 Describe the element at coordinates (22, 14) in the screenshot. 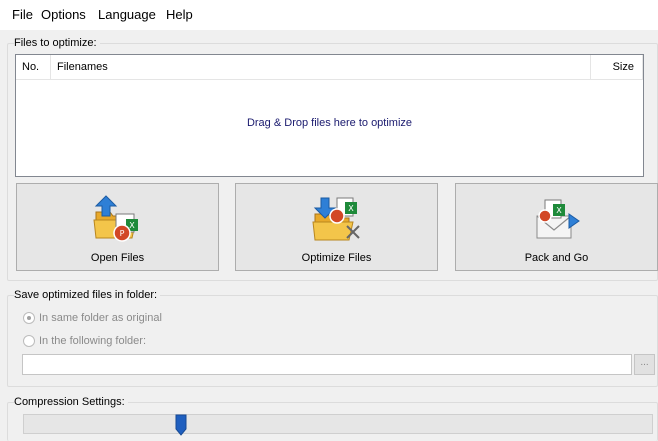

I see `menu-file: File` at that location.